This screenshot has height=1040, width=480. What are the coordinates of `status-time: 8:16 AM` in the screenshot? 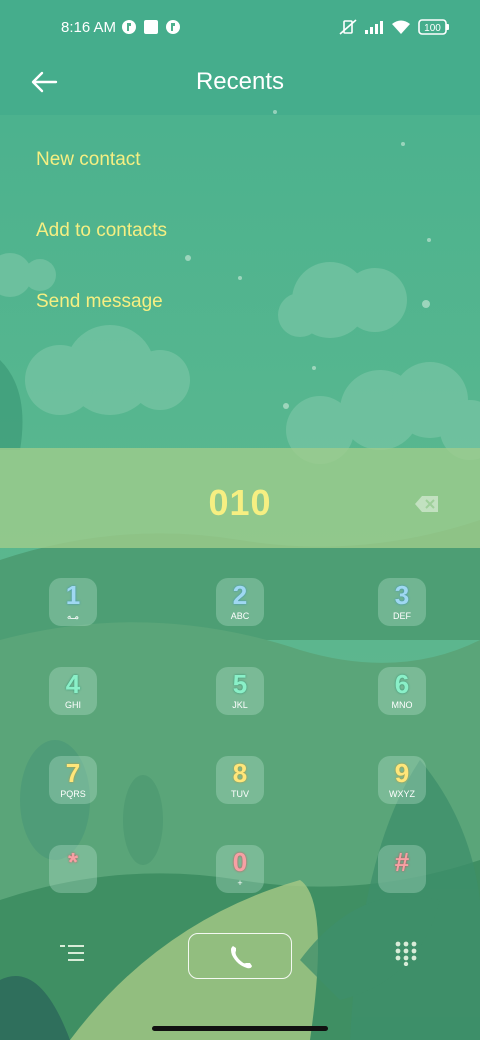 It's located at (89, 27).